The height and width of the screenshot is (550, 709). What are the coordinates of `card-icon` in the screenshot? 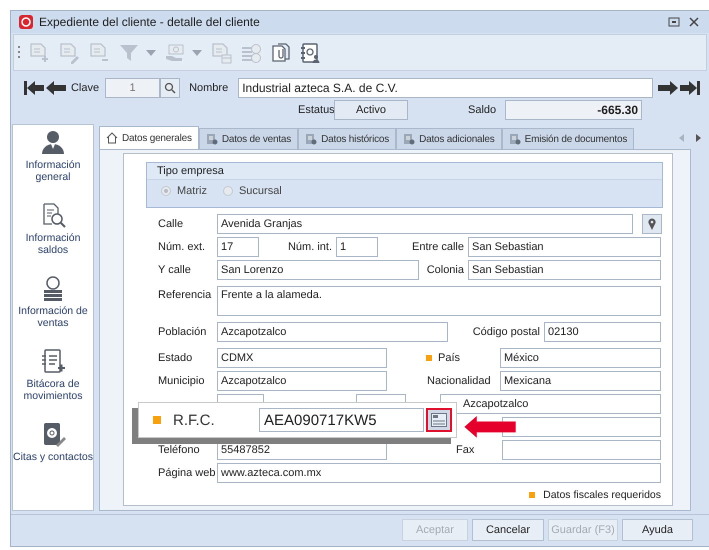 It's located at (439, 420).